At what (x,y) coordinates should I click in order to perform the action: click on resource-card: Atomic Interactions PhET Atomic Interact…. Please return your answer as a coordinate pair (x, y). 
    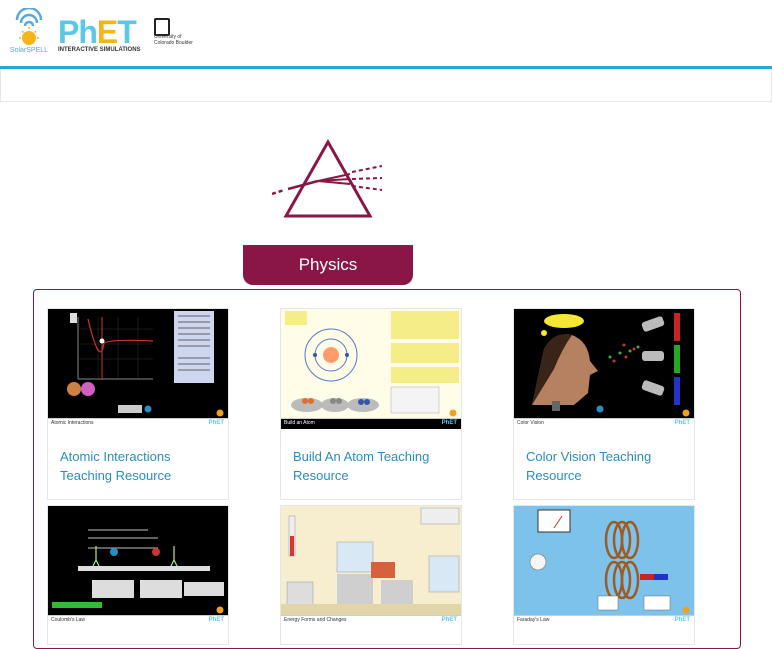
    Looking at the image, I should click on (138, 404).